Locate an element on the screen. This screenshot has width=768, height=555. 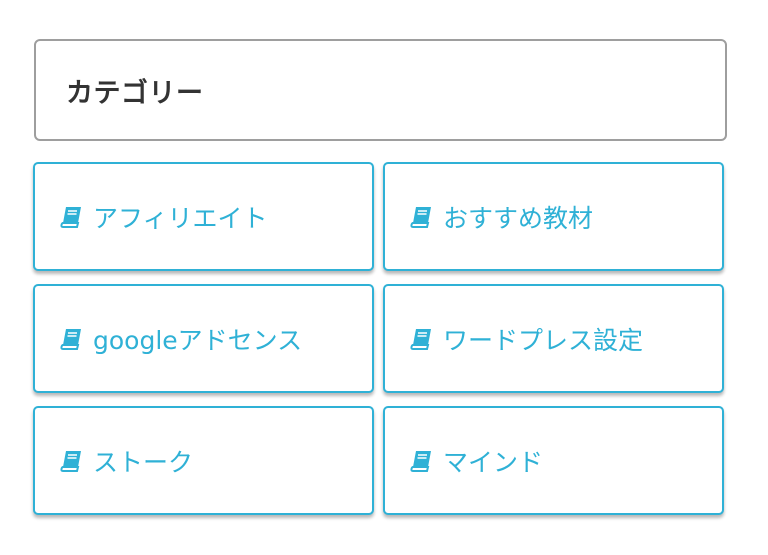
category-label: おすすめ教材 is located at coordinates (518, 218).